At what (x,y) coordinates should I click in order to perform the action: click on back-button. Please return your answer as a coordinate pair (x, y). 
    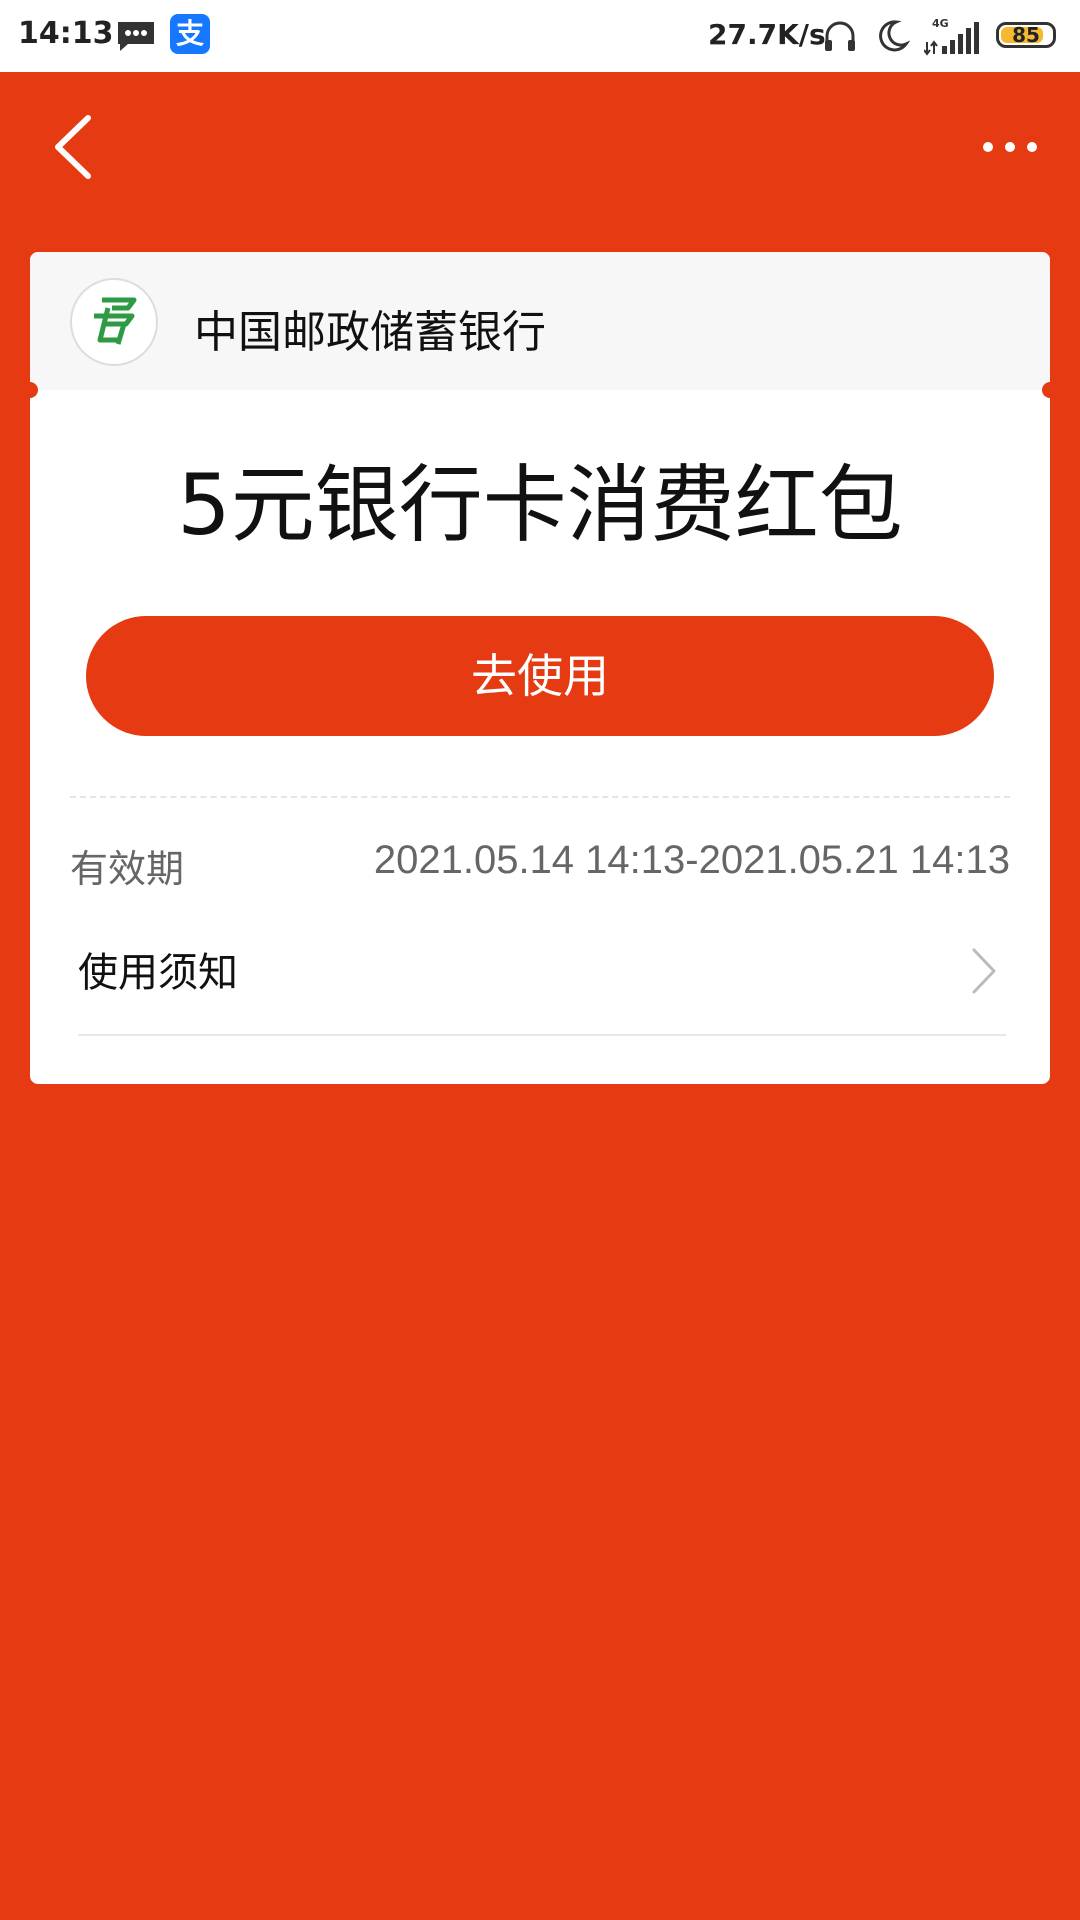
    Looking at the image, I should click on (73, 147).